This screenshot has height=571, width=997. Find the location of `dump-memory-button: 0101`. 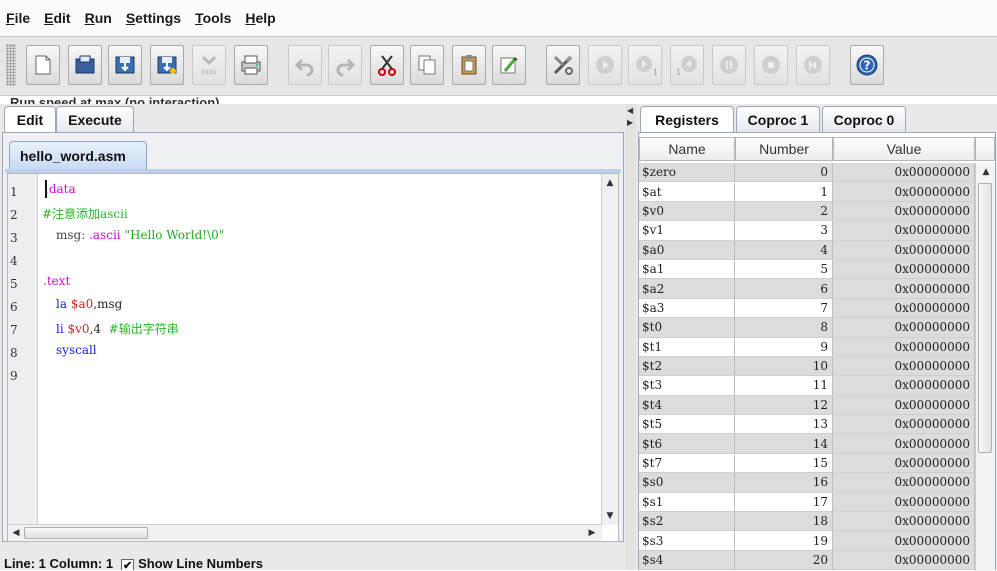

dump-memory-button: 0101 is located at coordinates (209, 65).